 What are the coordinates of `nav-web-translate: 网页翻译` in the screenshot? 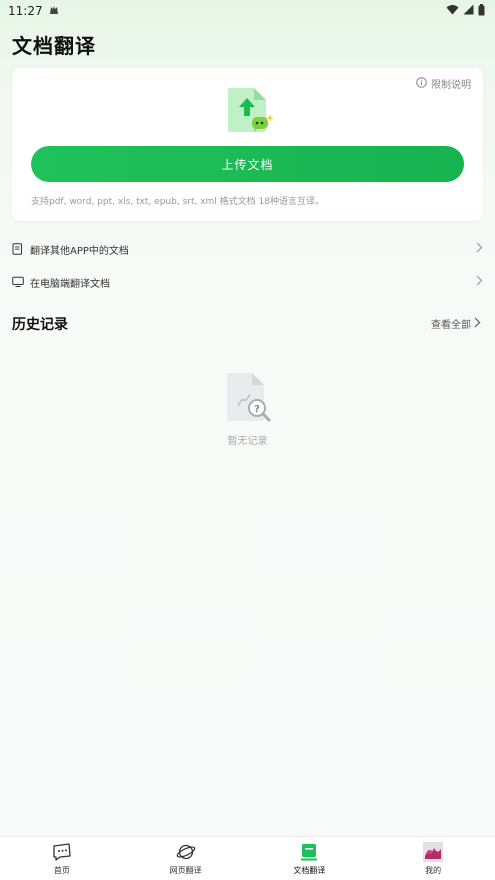 It's located at (186, 858).